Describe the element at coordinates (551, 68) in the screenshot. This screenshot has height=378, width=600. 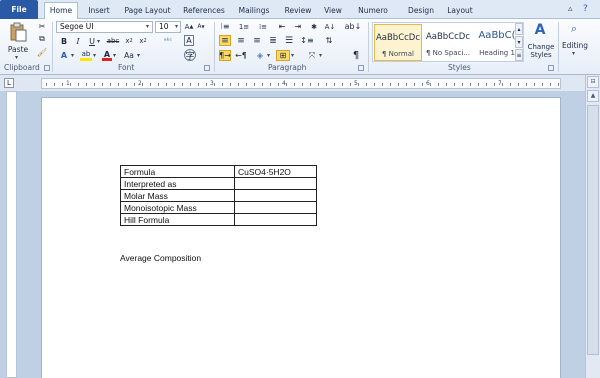
I see `styles-launcher-icon` at that location.